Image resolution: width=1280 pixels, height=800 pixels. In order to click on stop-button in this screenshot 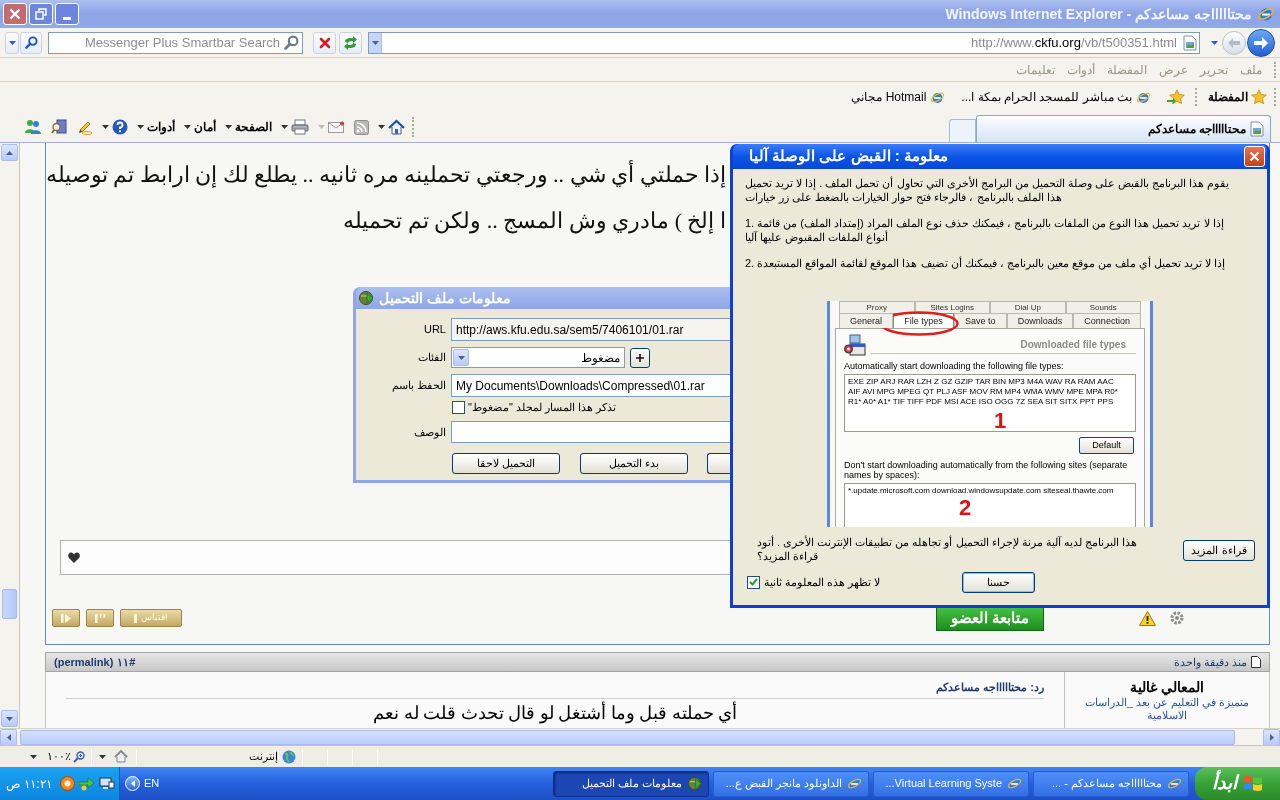, I will do `click(324, 42)`.